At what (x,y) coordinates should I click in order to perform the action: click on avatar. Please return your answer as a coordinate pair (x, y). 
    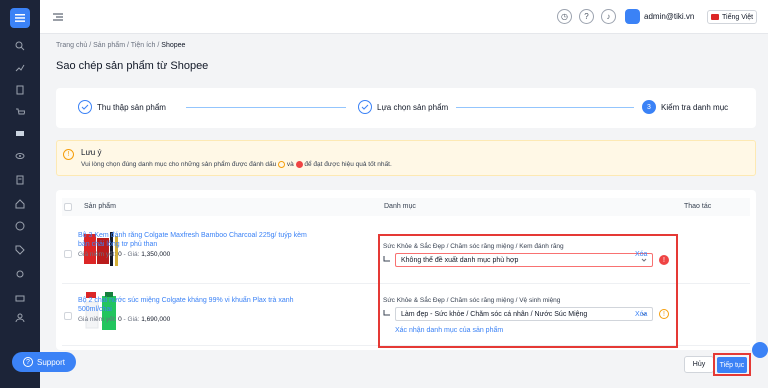
    Looking at the image, I should click on (632, 16).